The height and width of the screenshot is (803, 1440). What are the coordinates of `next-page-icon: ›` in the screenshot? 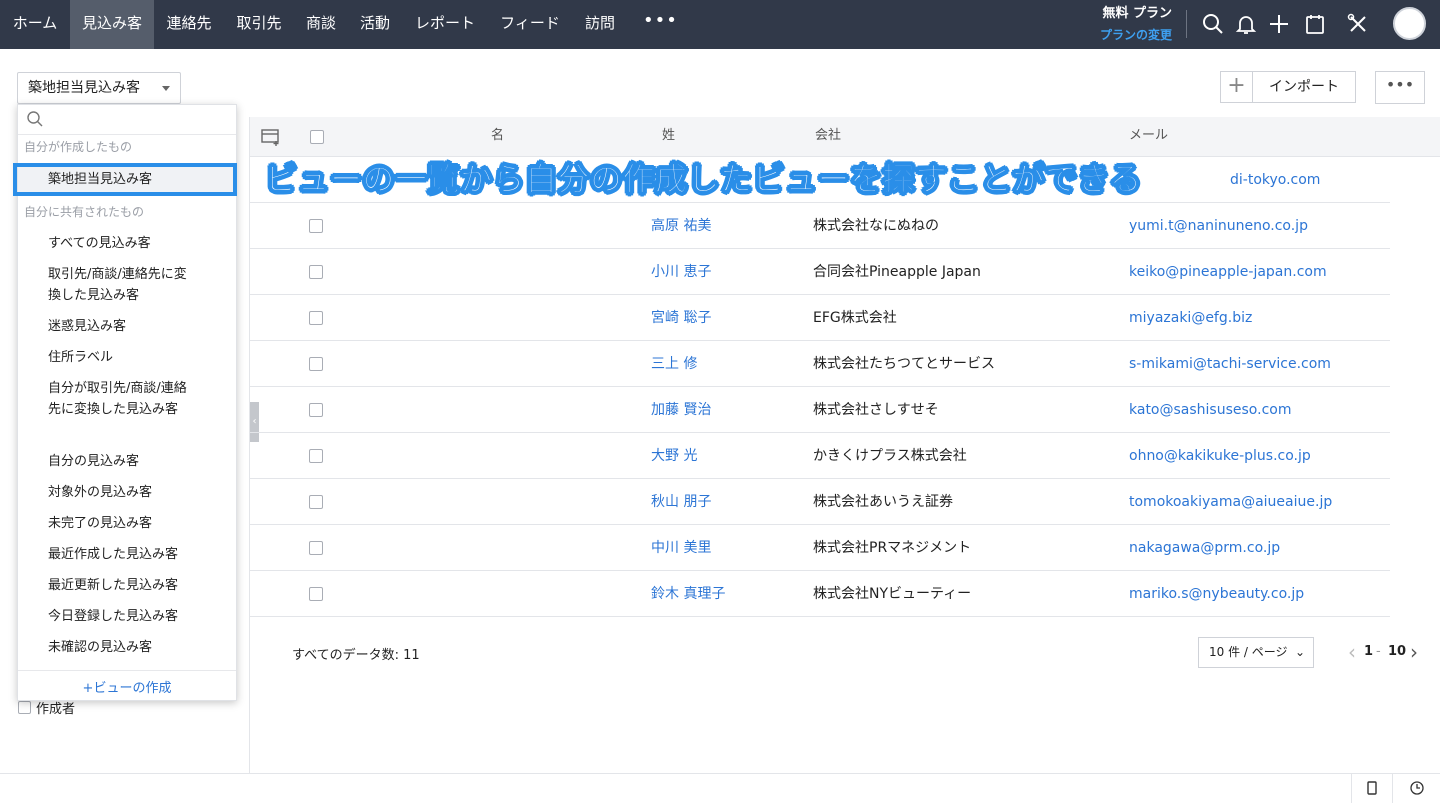 It's located at (1414, 652).